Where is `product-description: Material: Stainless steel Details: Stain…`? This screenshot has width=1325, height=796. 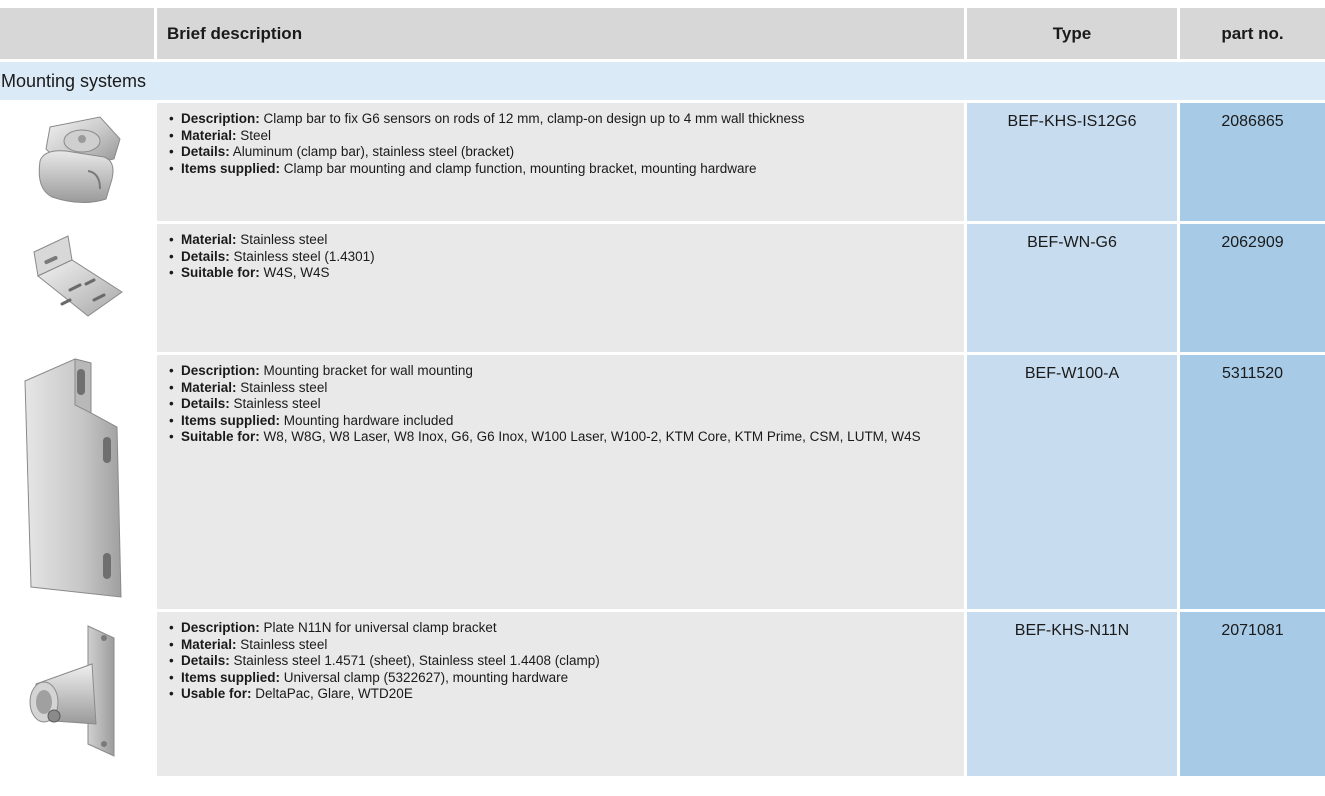 product-description: Material: Stainless steel Details: Stain… is located at coordinates (562, 288).